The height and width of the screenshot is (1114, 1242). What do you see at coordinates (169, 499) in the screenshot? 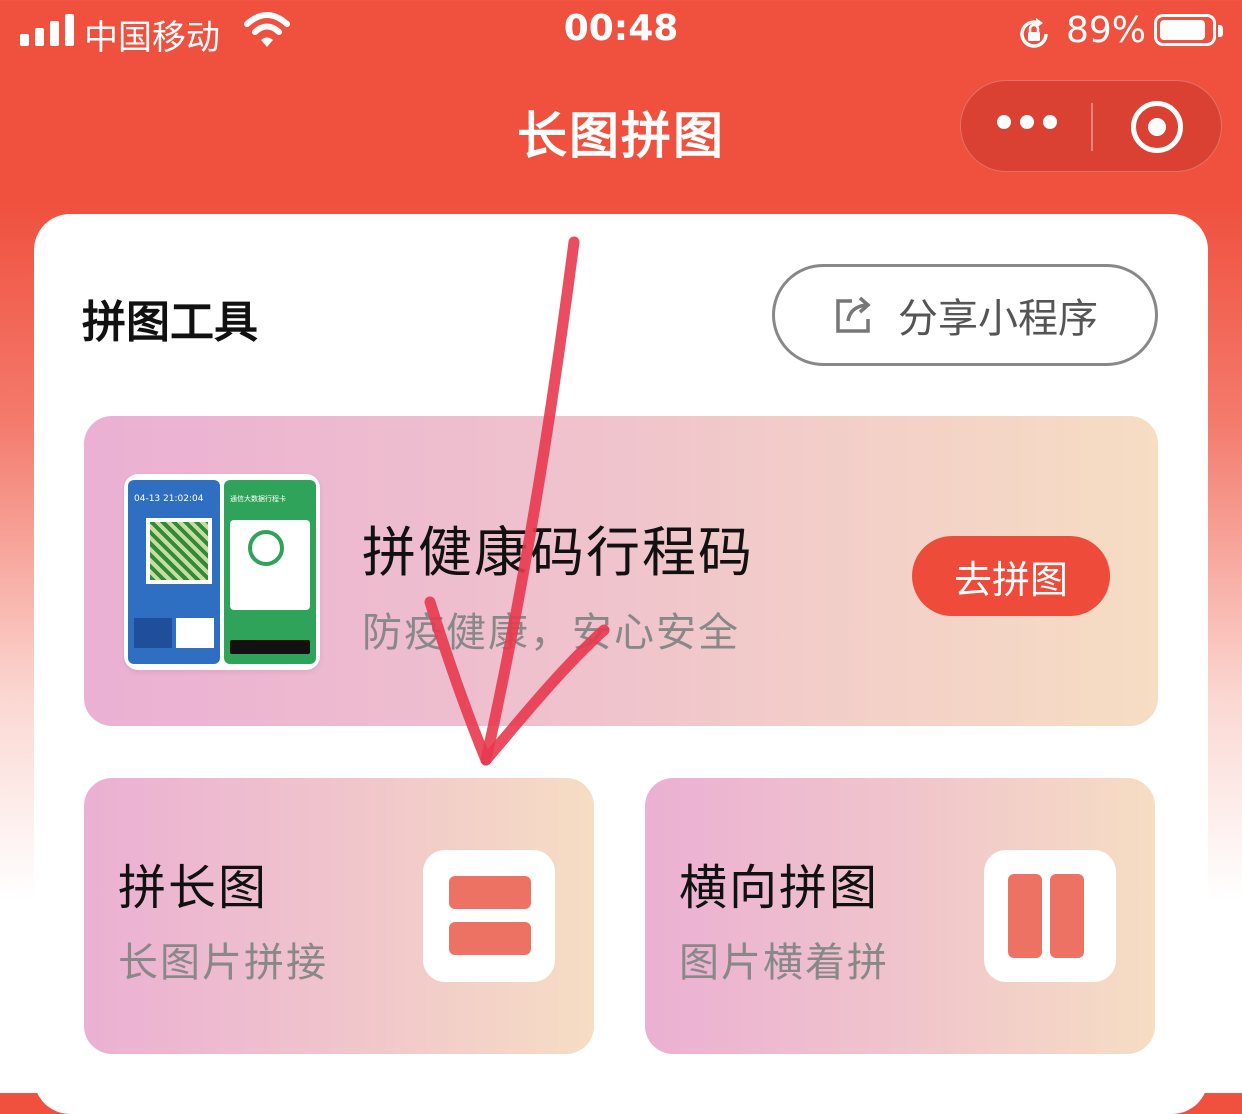
I see `thumbnail-time: 04-13 21:02:04` at bounding box center [169, 499].